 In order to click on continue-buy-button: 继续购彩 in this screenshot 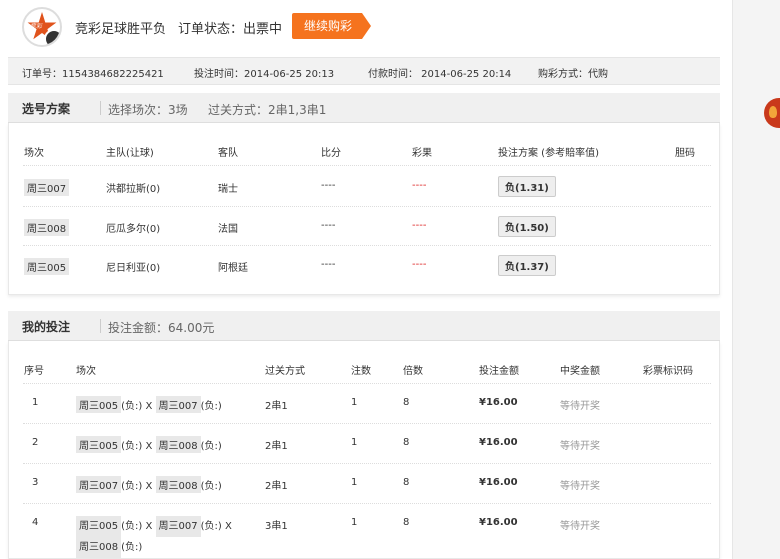, I will do `click(332, 26)`.